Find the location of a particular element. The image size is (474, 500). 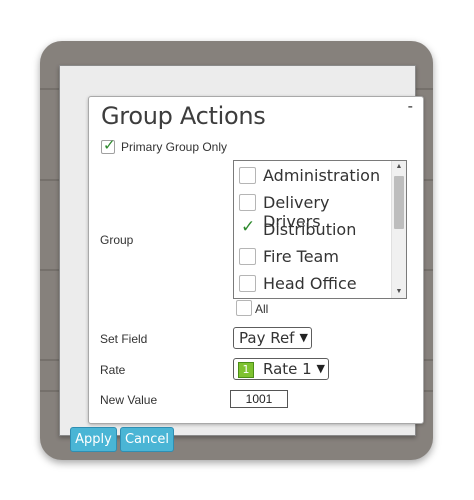

new-value-label: New Value is located at coordinates (129, 400).